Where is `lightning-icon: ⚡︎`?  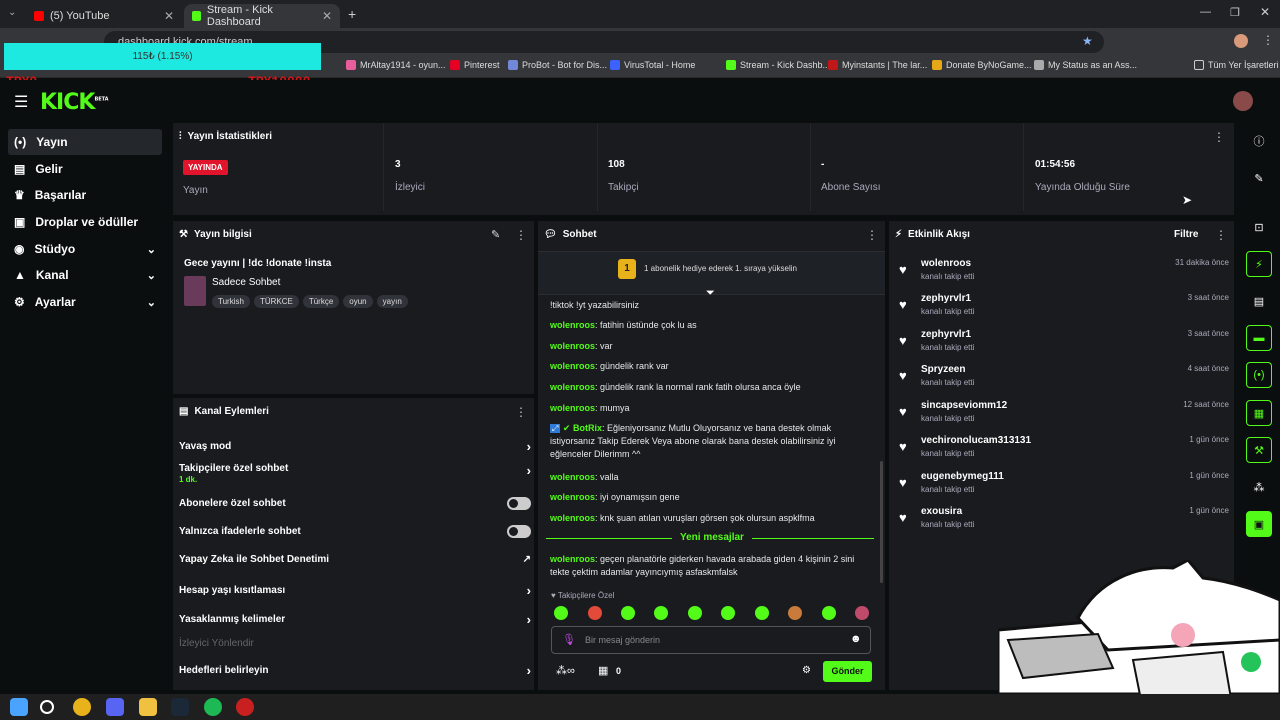 lightning-icon: ⚡︎ is located at coordinates (899, 234).